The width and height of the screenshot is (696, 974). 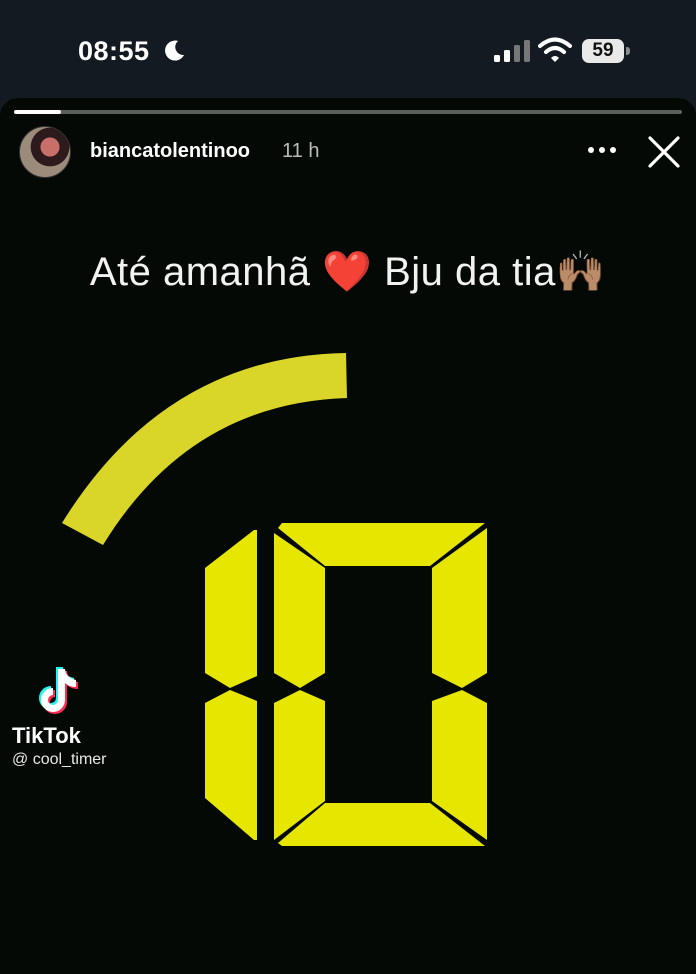 I want to click on tiktok-watermark: TikTok @ cool_timer, so click(x=82, y=720).